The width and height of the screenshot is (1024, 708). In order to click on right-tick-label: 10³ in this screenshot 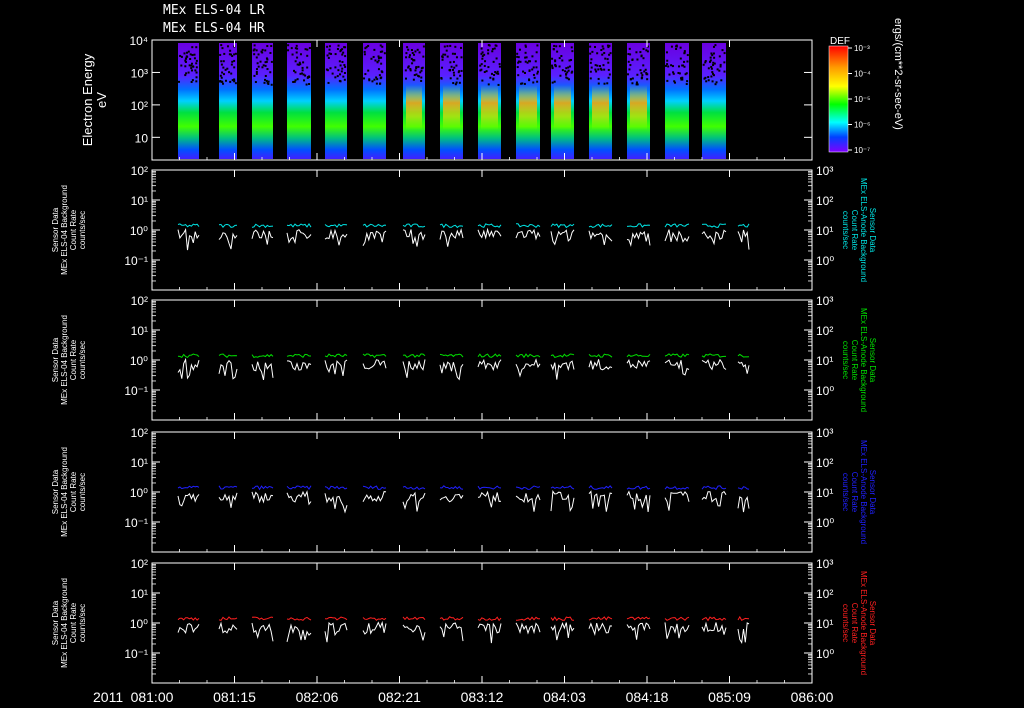, I will do `click(824, 301)`.